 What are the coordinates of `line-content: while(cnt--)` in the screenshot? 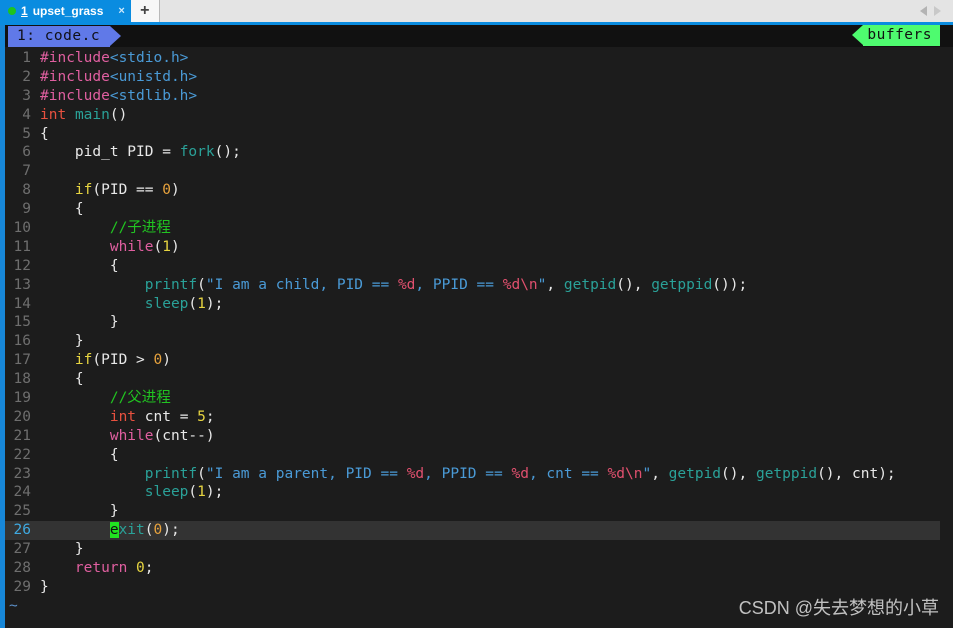 It's located at (162, 435).